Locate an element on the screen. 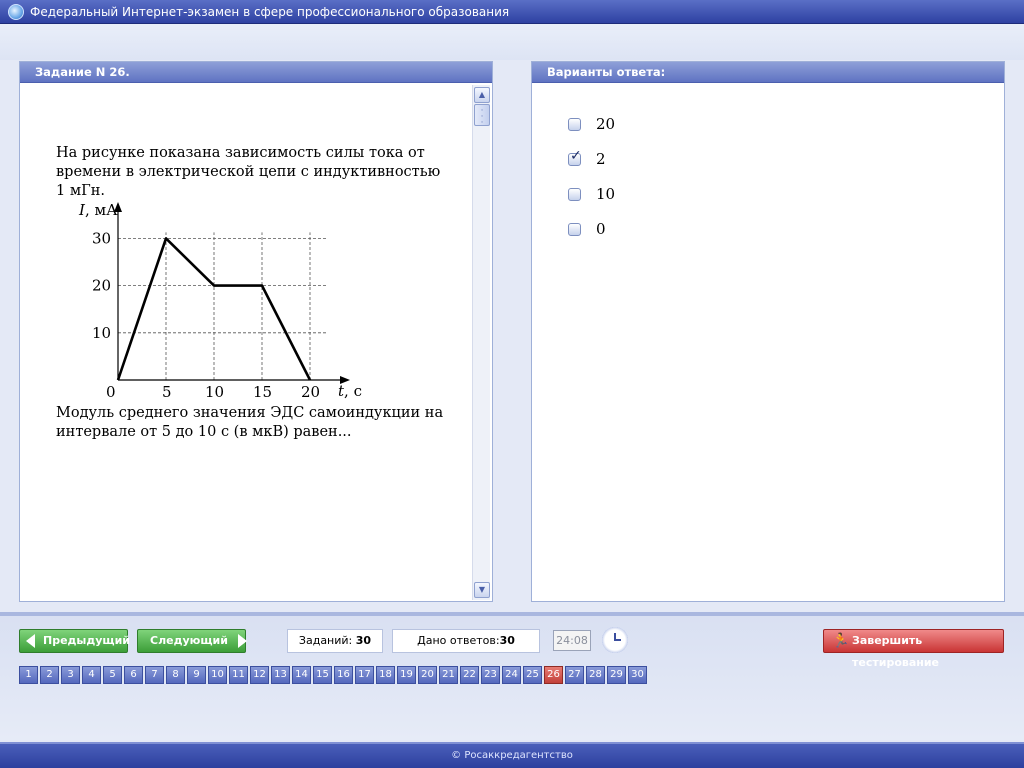  task-panel-header: Задание N 26. is located at coordinates (256, 72).